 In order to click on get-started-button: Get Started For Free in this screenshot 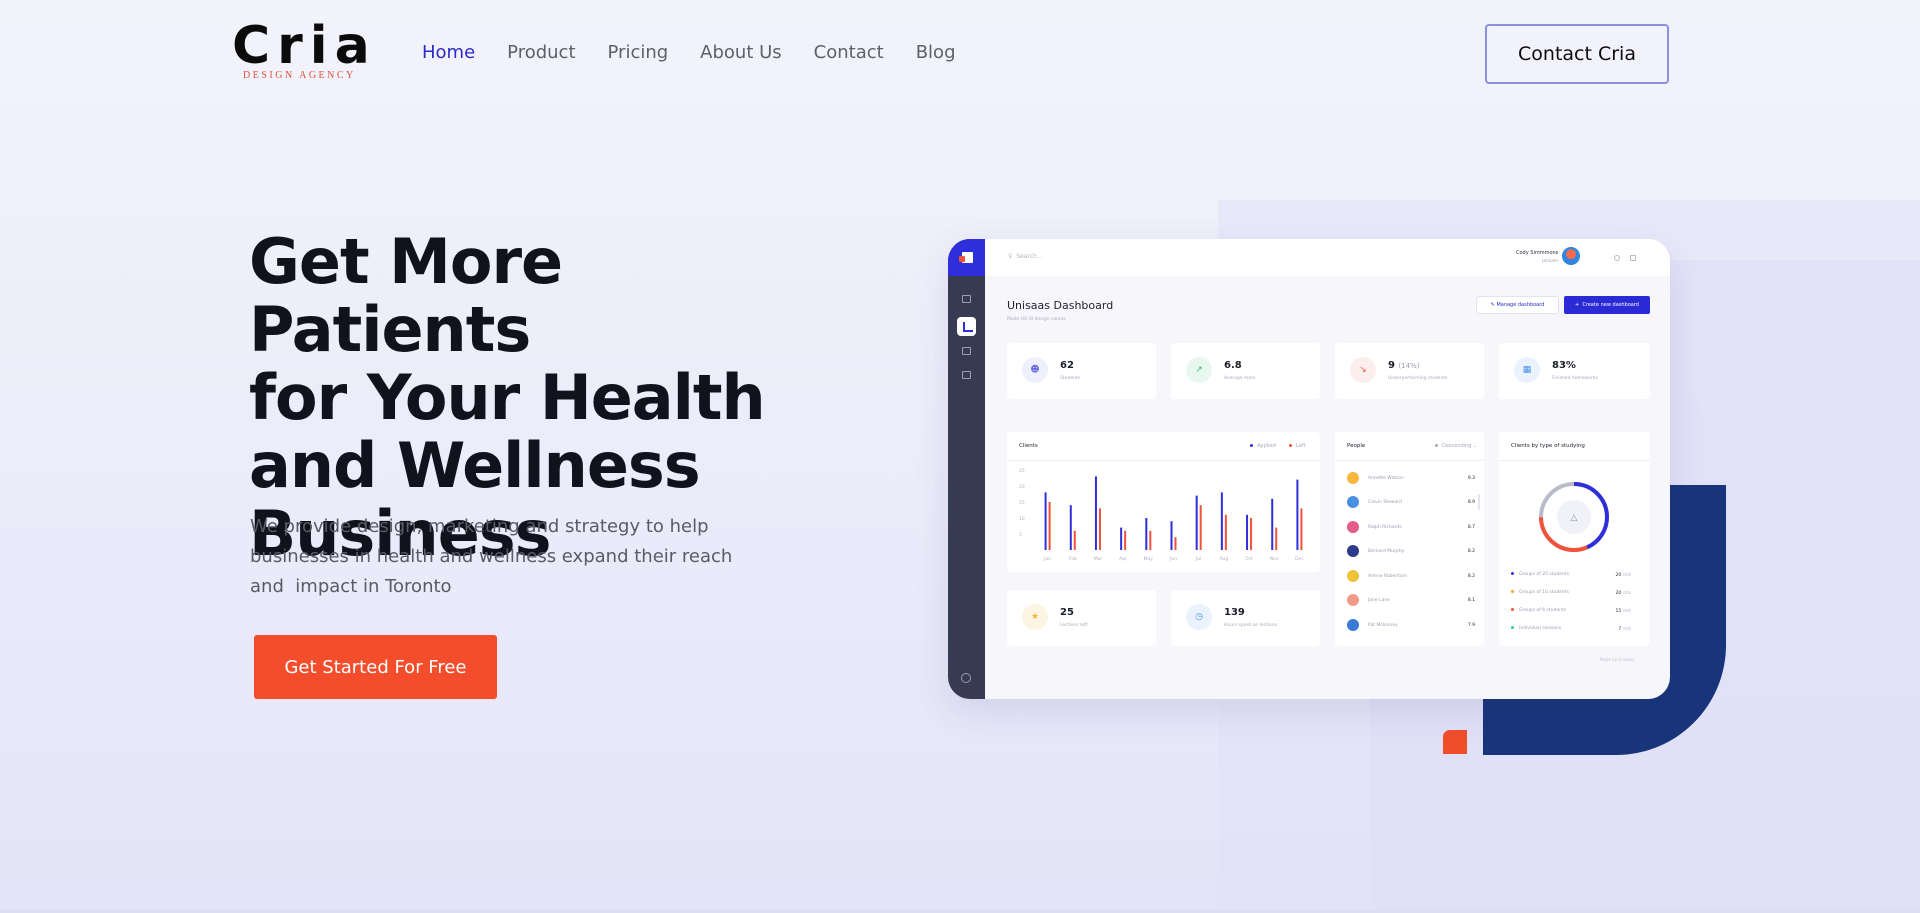, I will do `click(375, 667)`.